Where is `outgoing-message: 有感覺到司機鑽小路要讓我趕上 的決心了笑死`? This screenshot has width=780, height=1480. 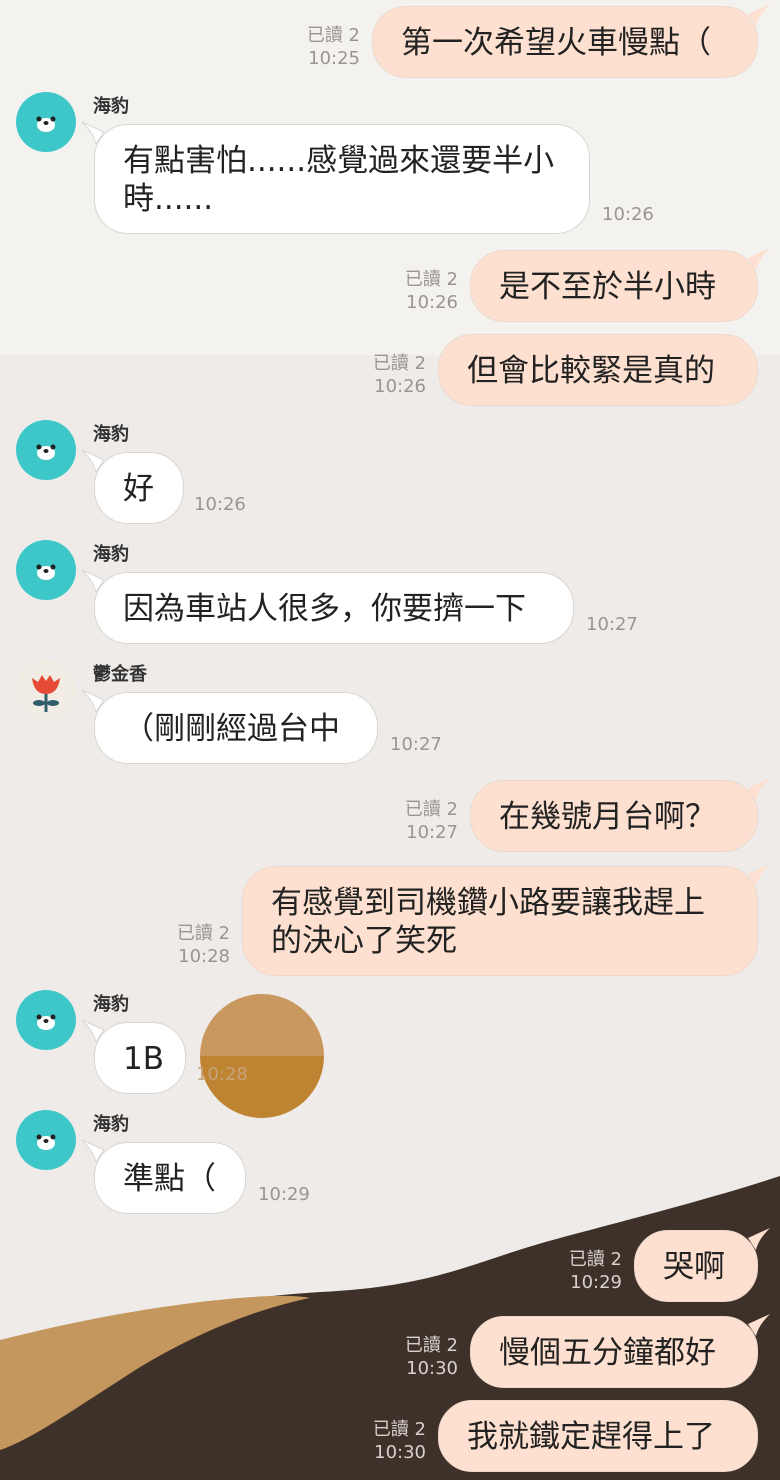 outgoing-message: 有感覺到司機鑽小路要讓我趕上 的決心了笑死 is located at coordinates (500, 921).